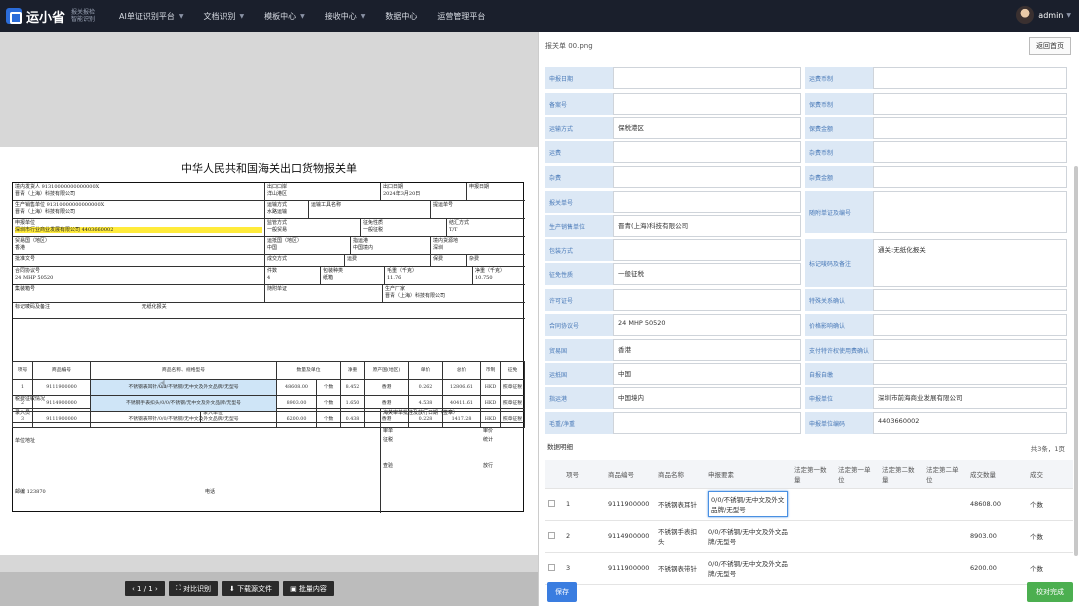 The width and height of the screenshot is (1079, 606). Describe the element at coordinates (449, 261) in the screenshot. I see `form-cell-insurance: 保费` at that location.